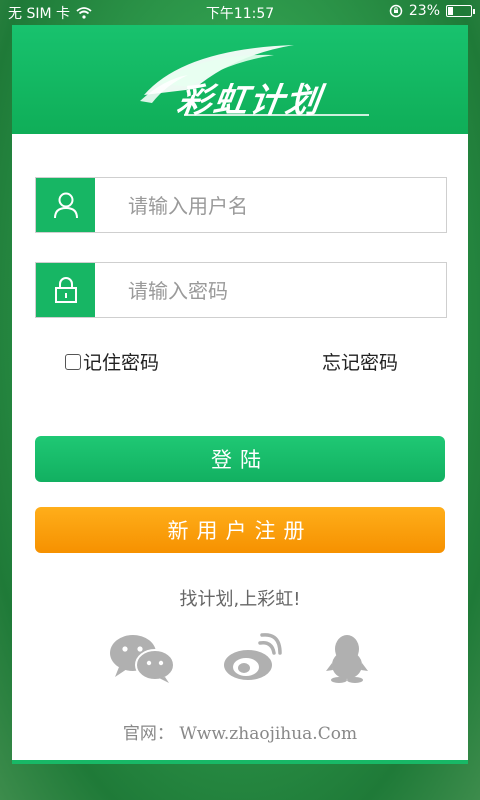 The height and width of the screenshot is (800, 480). I want to click on website-label: 官网： Www.zhaojihua.Com, so click(240, 734).